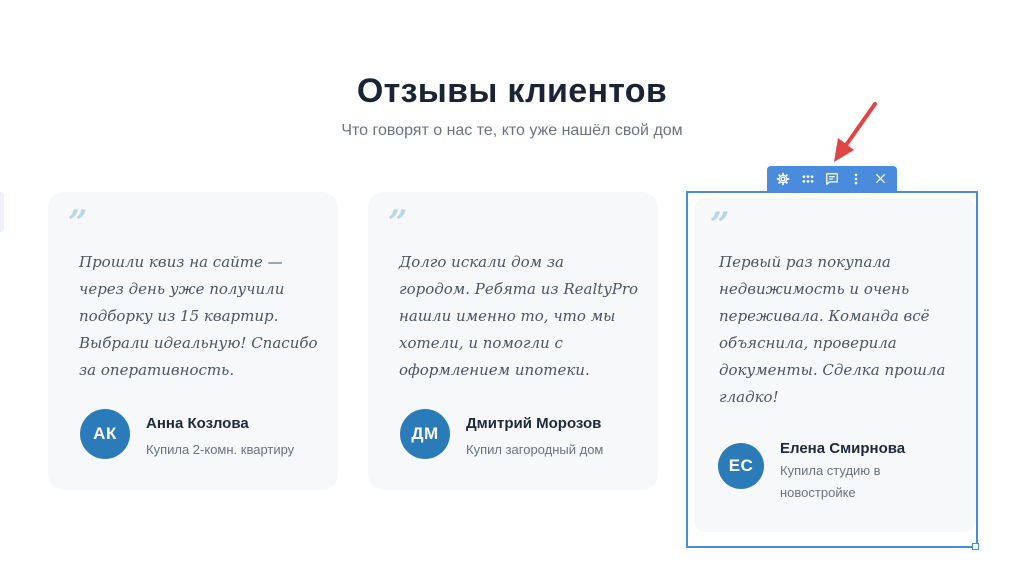 This screenshot has width=1024, height=580. Describe the element at coordinates (425, 434) in the screenshot. I see `avatar: ДМ` at that location.